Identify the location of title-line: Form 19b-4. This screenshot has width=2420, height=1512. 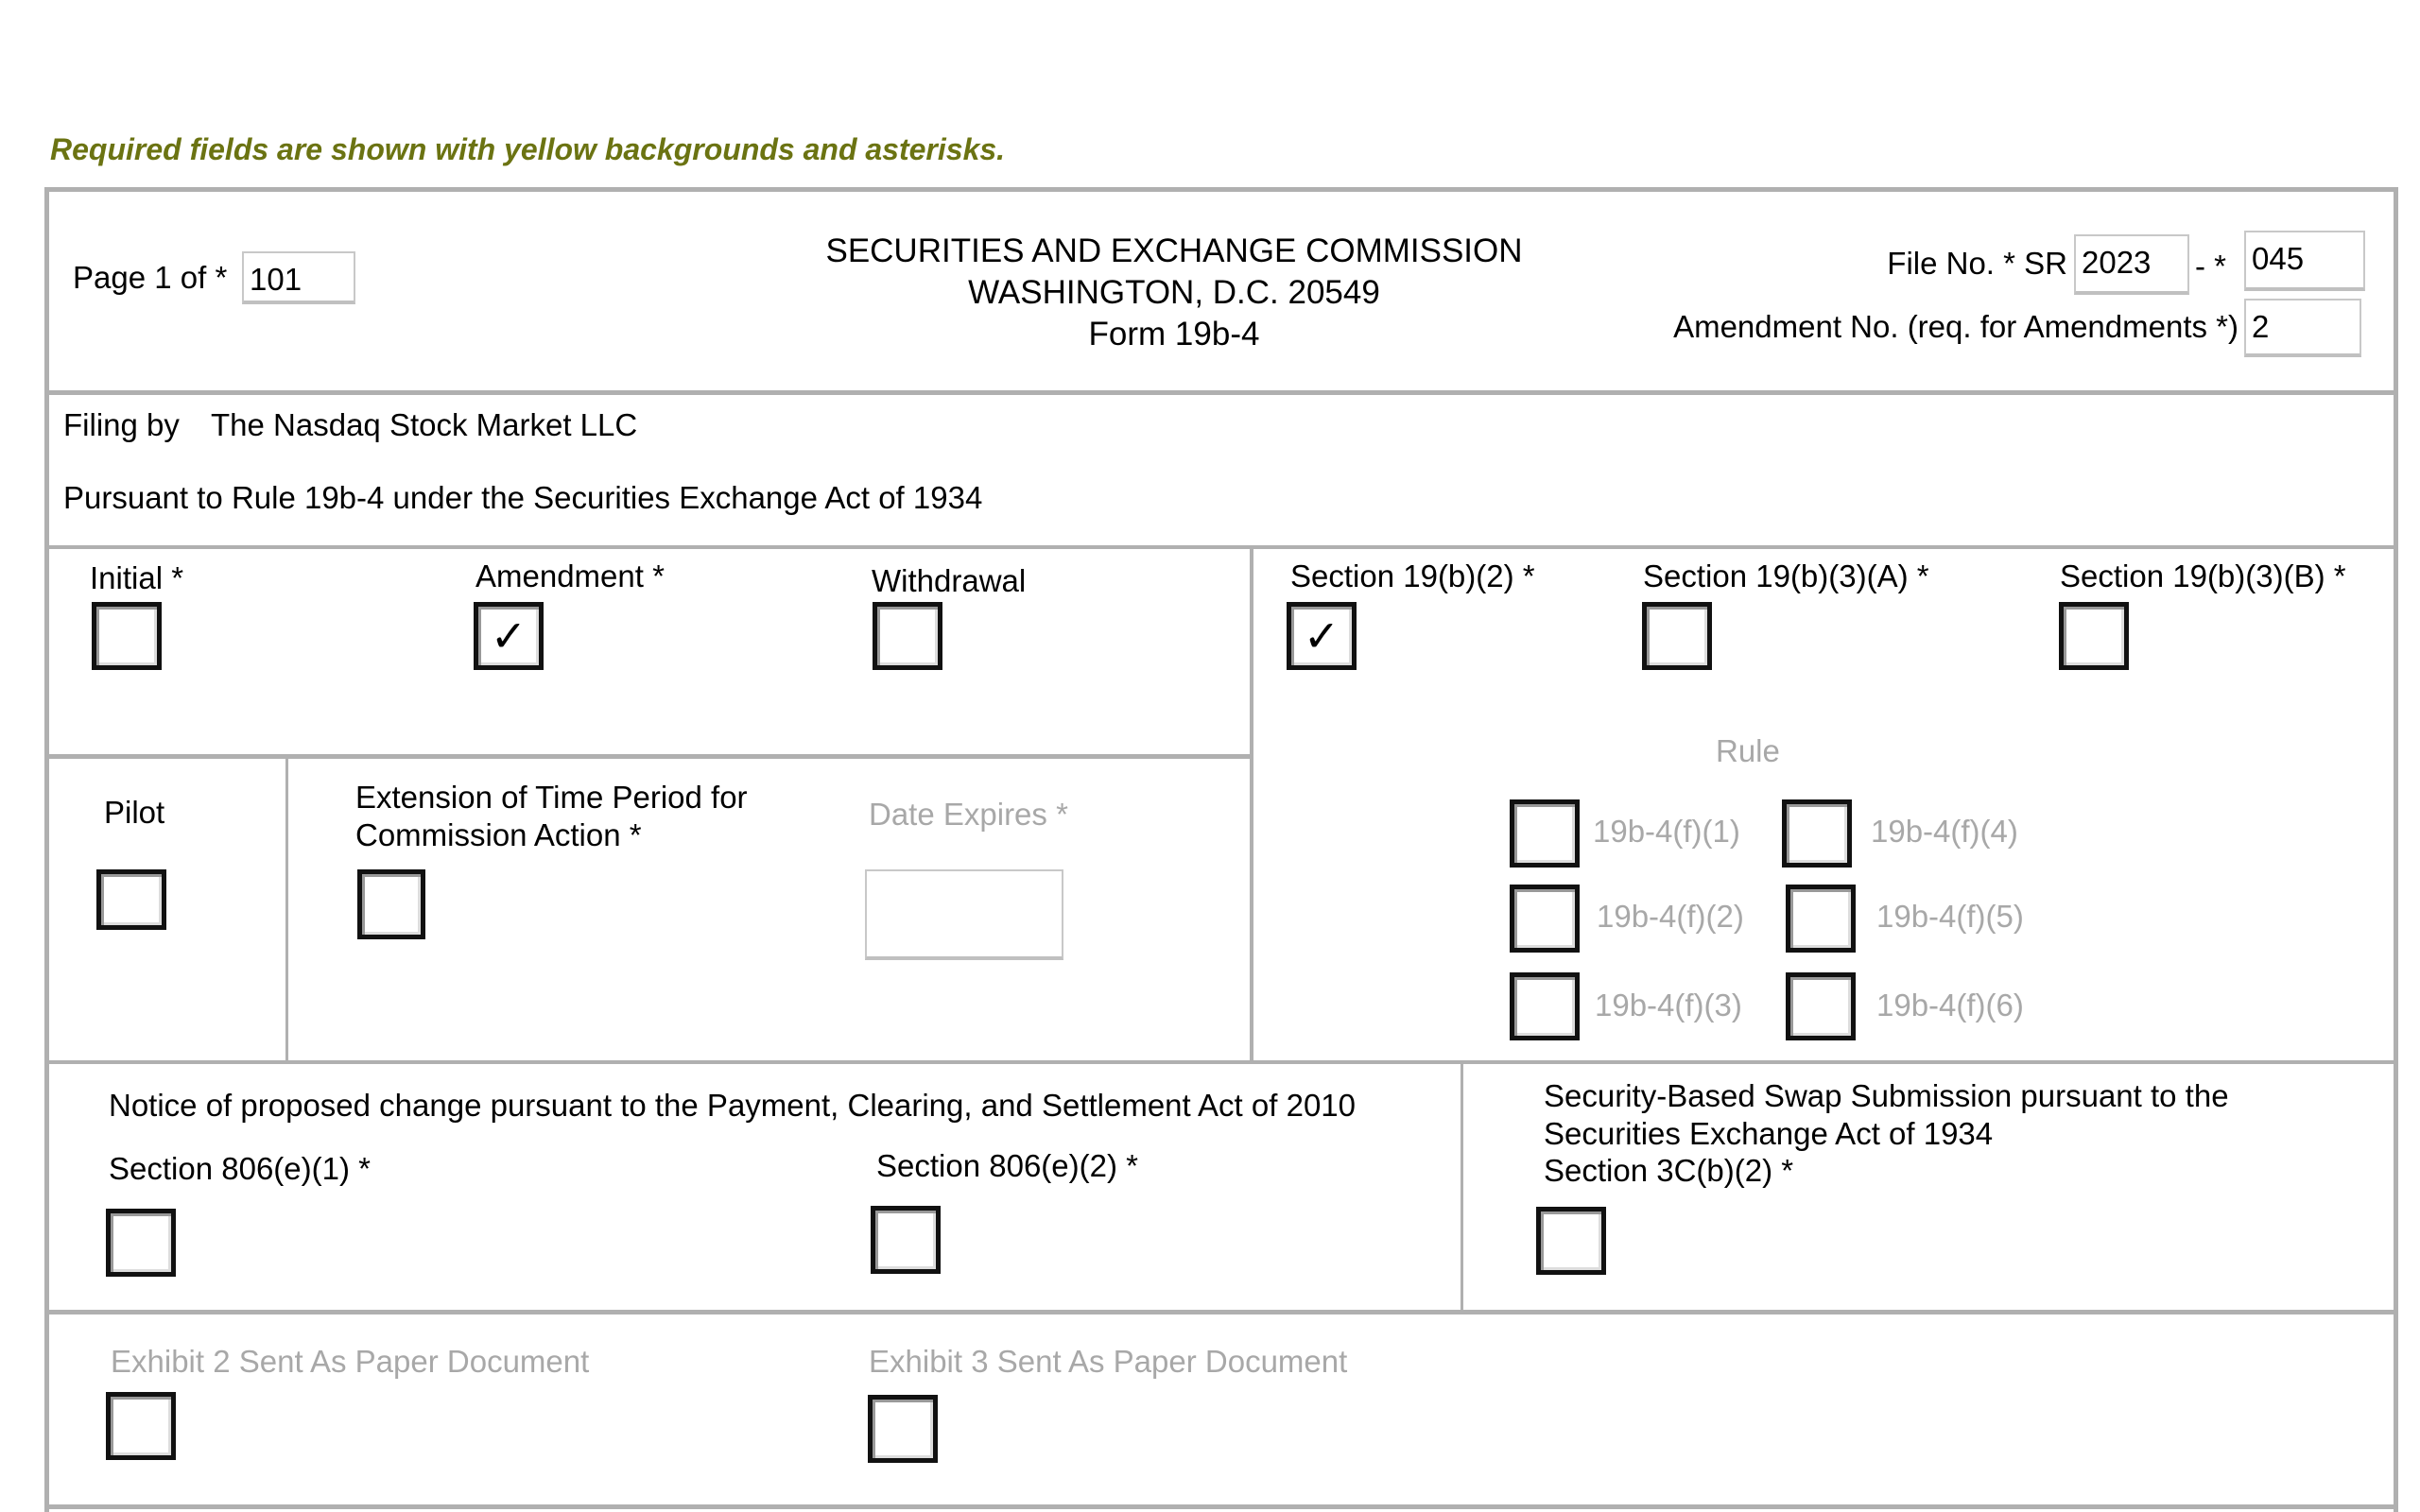
(1174, 333).